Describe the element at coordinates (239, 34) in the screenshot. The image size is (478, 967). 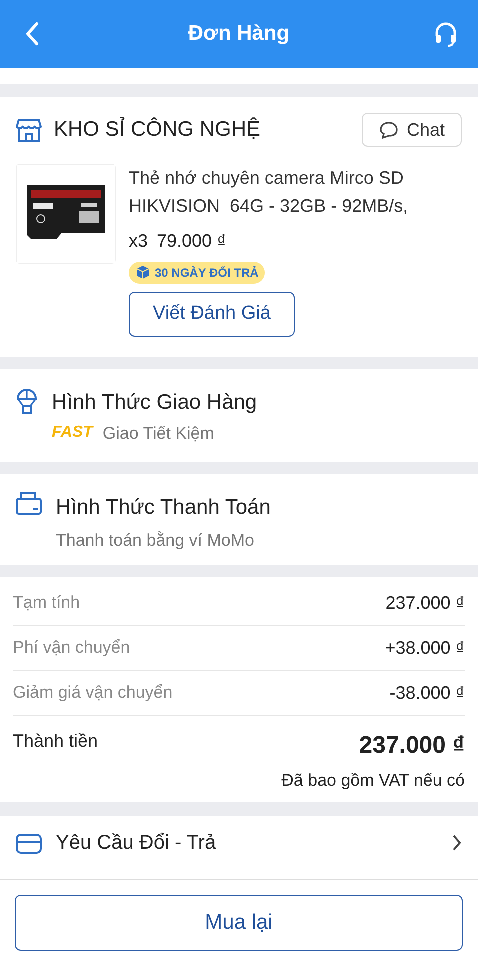
I see `page-title: Đơn Hàng` at that location.